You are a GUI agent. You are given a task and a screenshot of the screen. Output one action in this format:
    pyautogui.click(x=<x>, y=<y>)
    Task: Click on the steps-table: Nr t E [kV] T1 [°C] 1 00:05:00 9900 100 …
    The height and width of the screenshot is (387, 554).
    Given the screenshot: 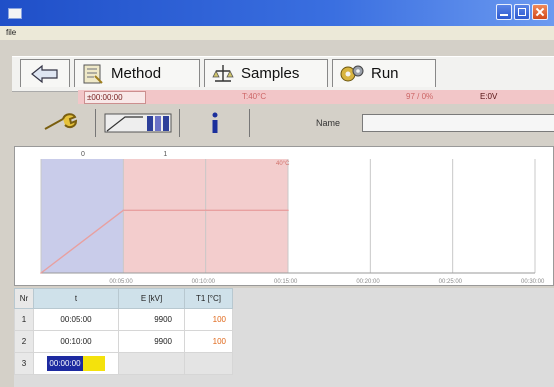 What is the action you would take?
    pyautogui.click(x=123, y=331)
    